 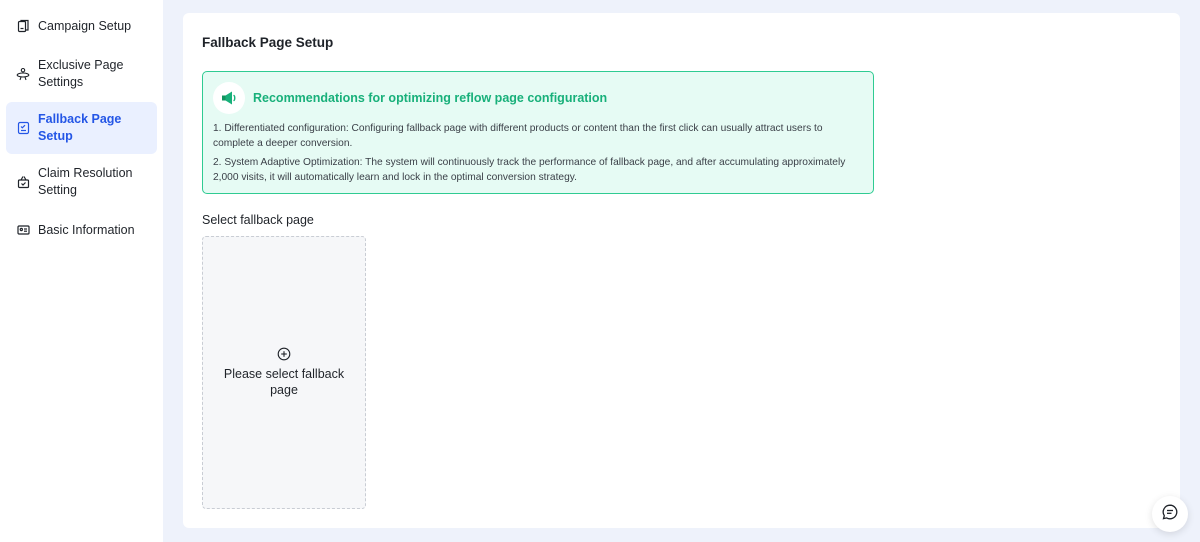 I want to click on sidebar-item-exclusive-page-settings: Exclusive Page Settings, so click(x=81, y=74).